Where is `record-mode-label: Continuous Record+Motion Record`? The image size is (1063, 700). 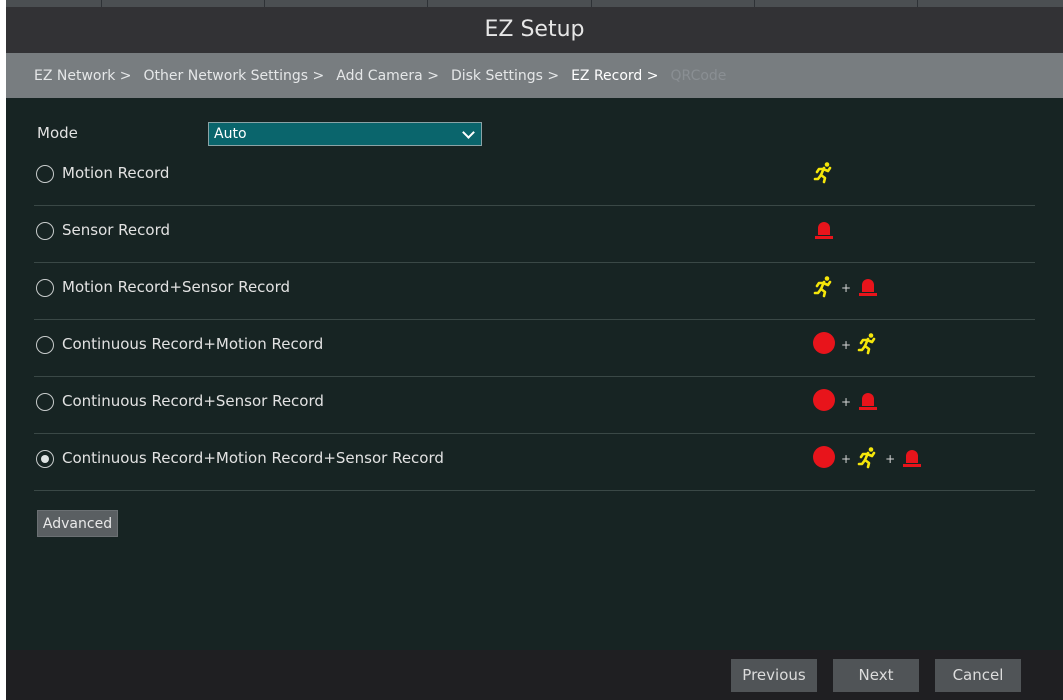 record-mode-label: Continuous Record+Motion Record is located at coordinates (193, 344).